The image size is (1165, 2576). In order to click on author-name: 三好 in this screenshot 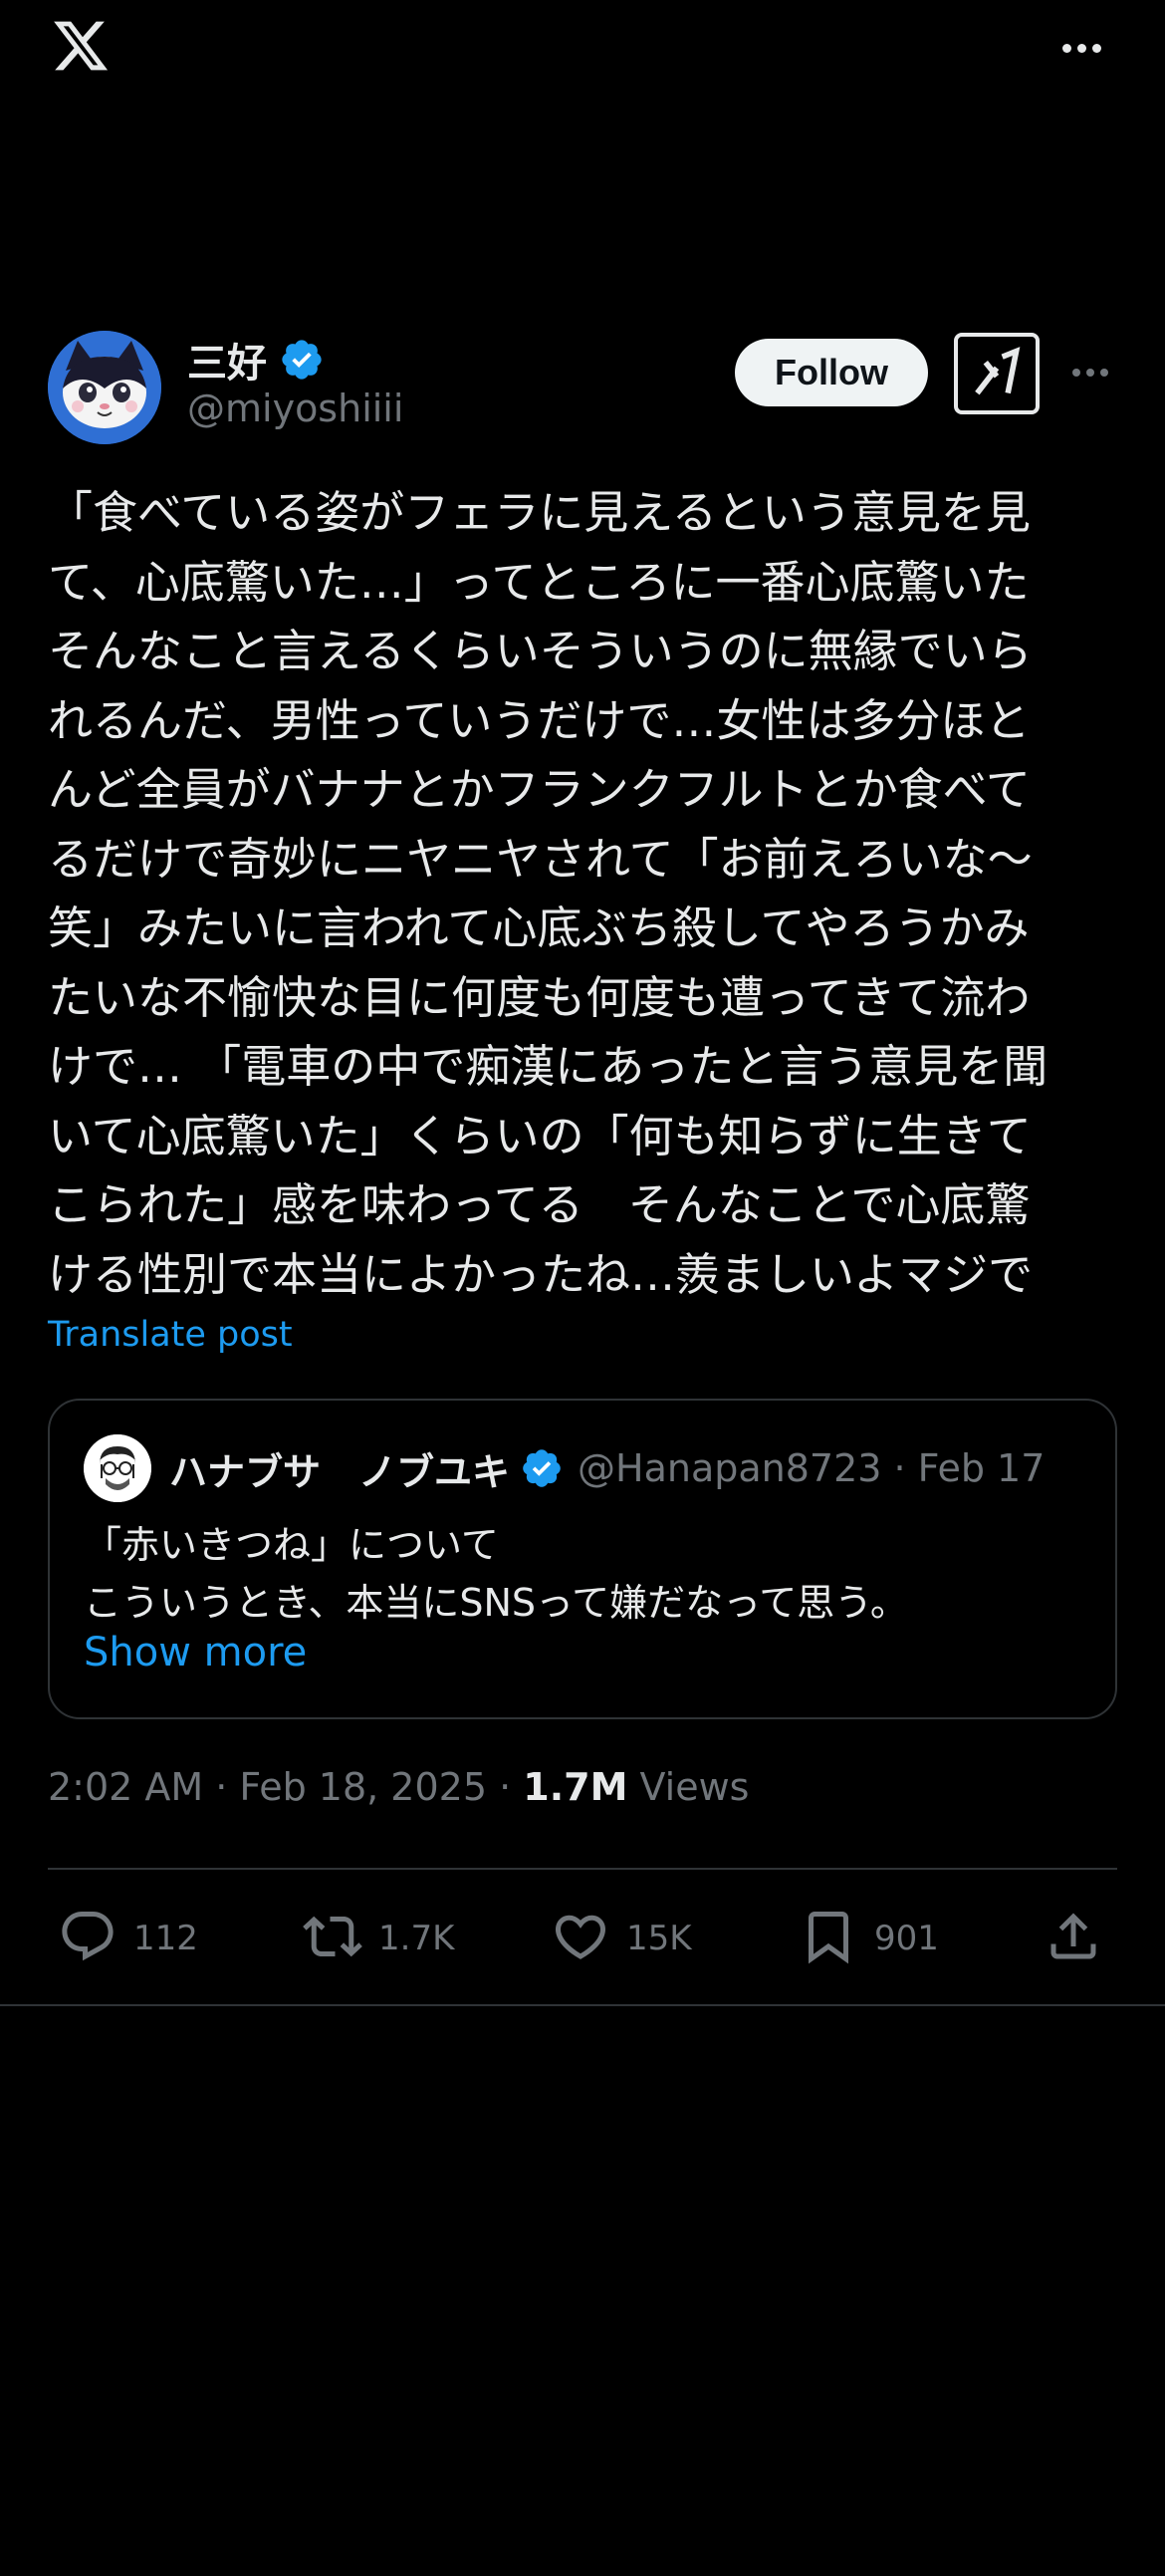, I will do `click(227, 359)`.